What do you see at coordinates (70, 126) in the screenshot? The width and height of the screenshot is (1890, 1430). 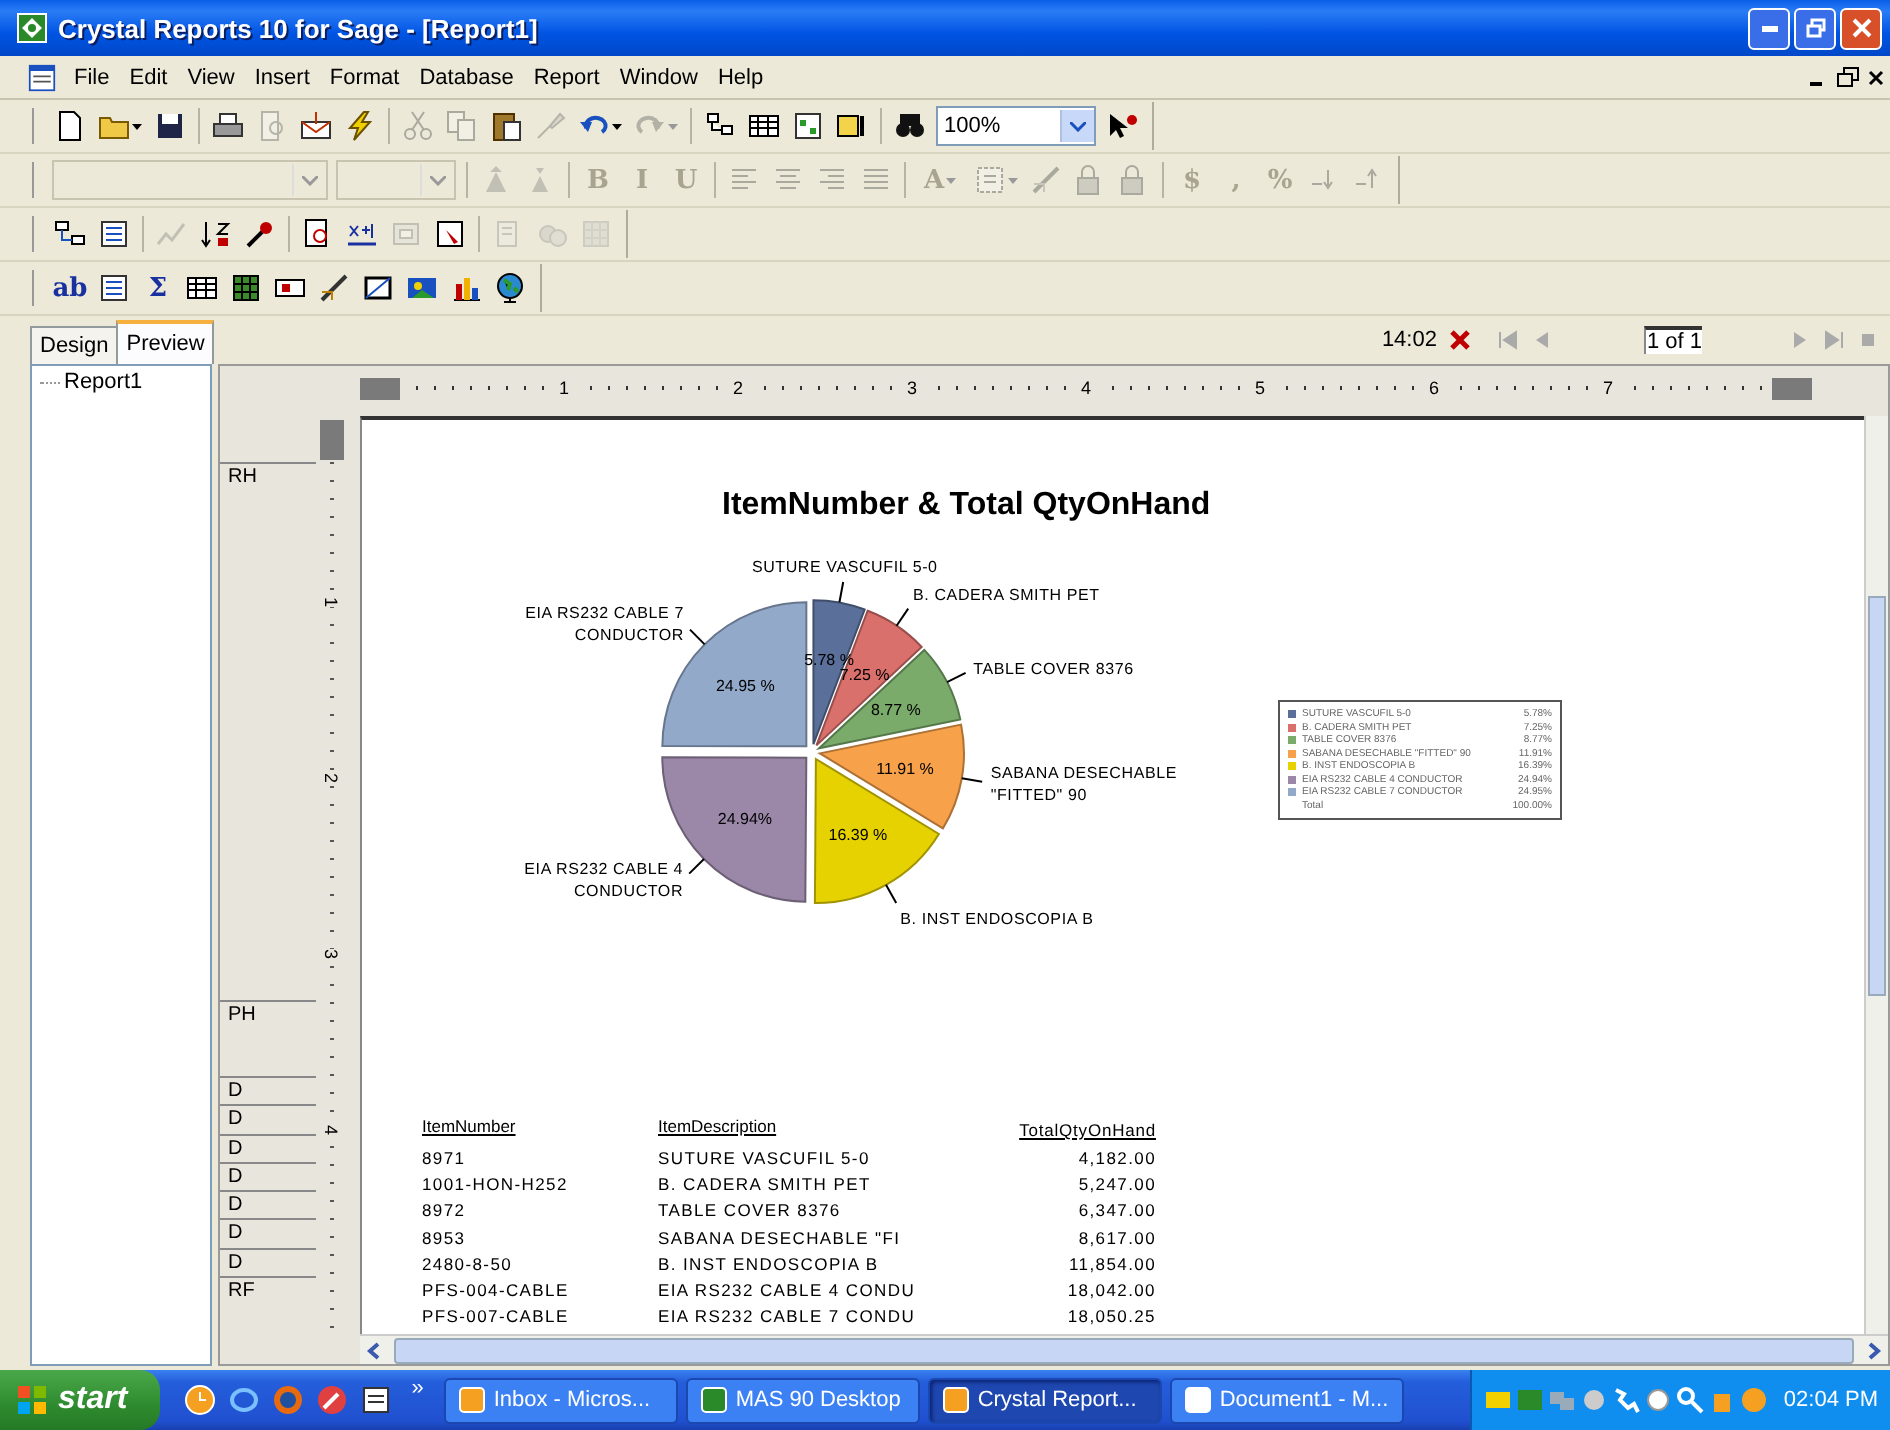 I see `page-icon` at bounding box center [70, 126].